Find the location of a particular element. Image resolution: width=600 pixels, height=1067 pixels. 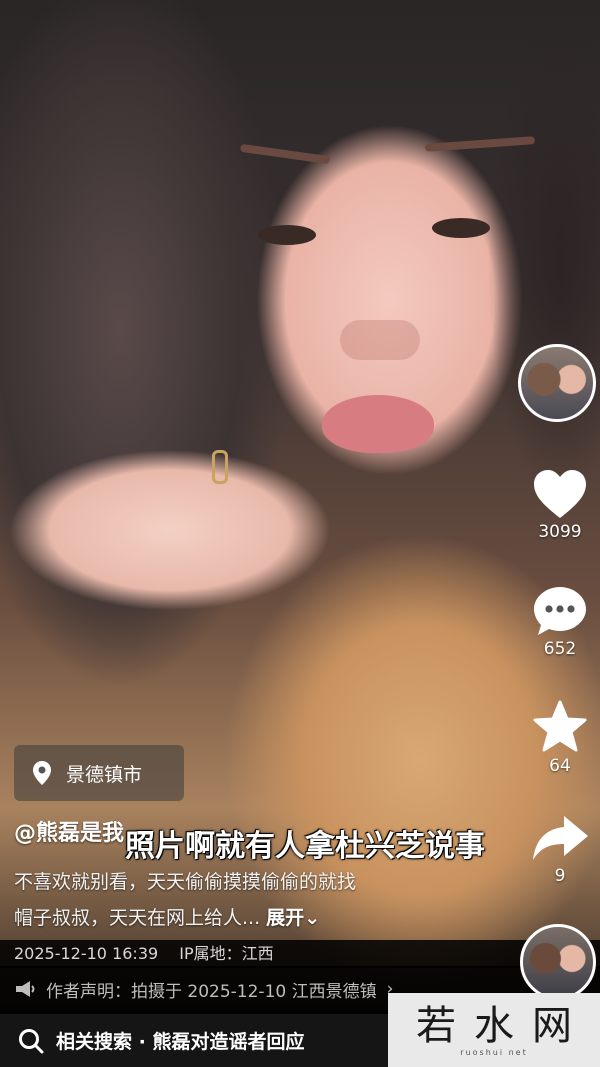

ring is located at coordinates (220, 467).